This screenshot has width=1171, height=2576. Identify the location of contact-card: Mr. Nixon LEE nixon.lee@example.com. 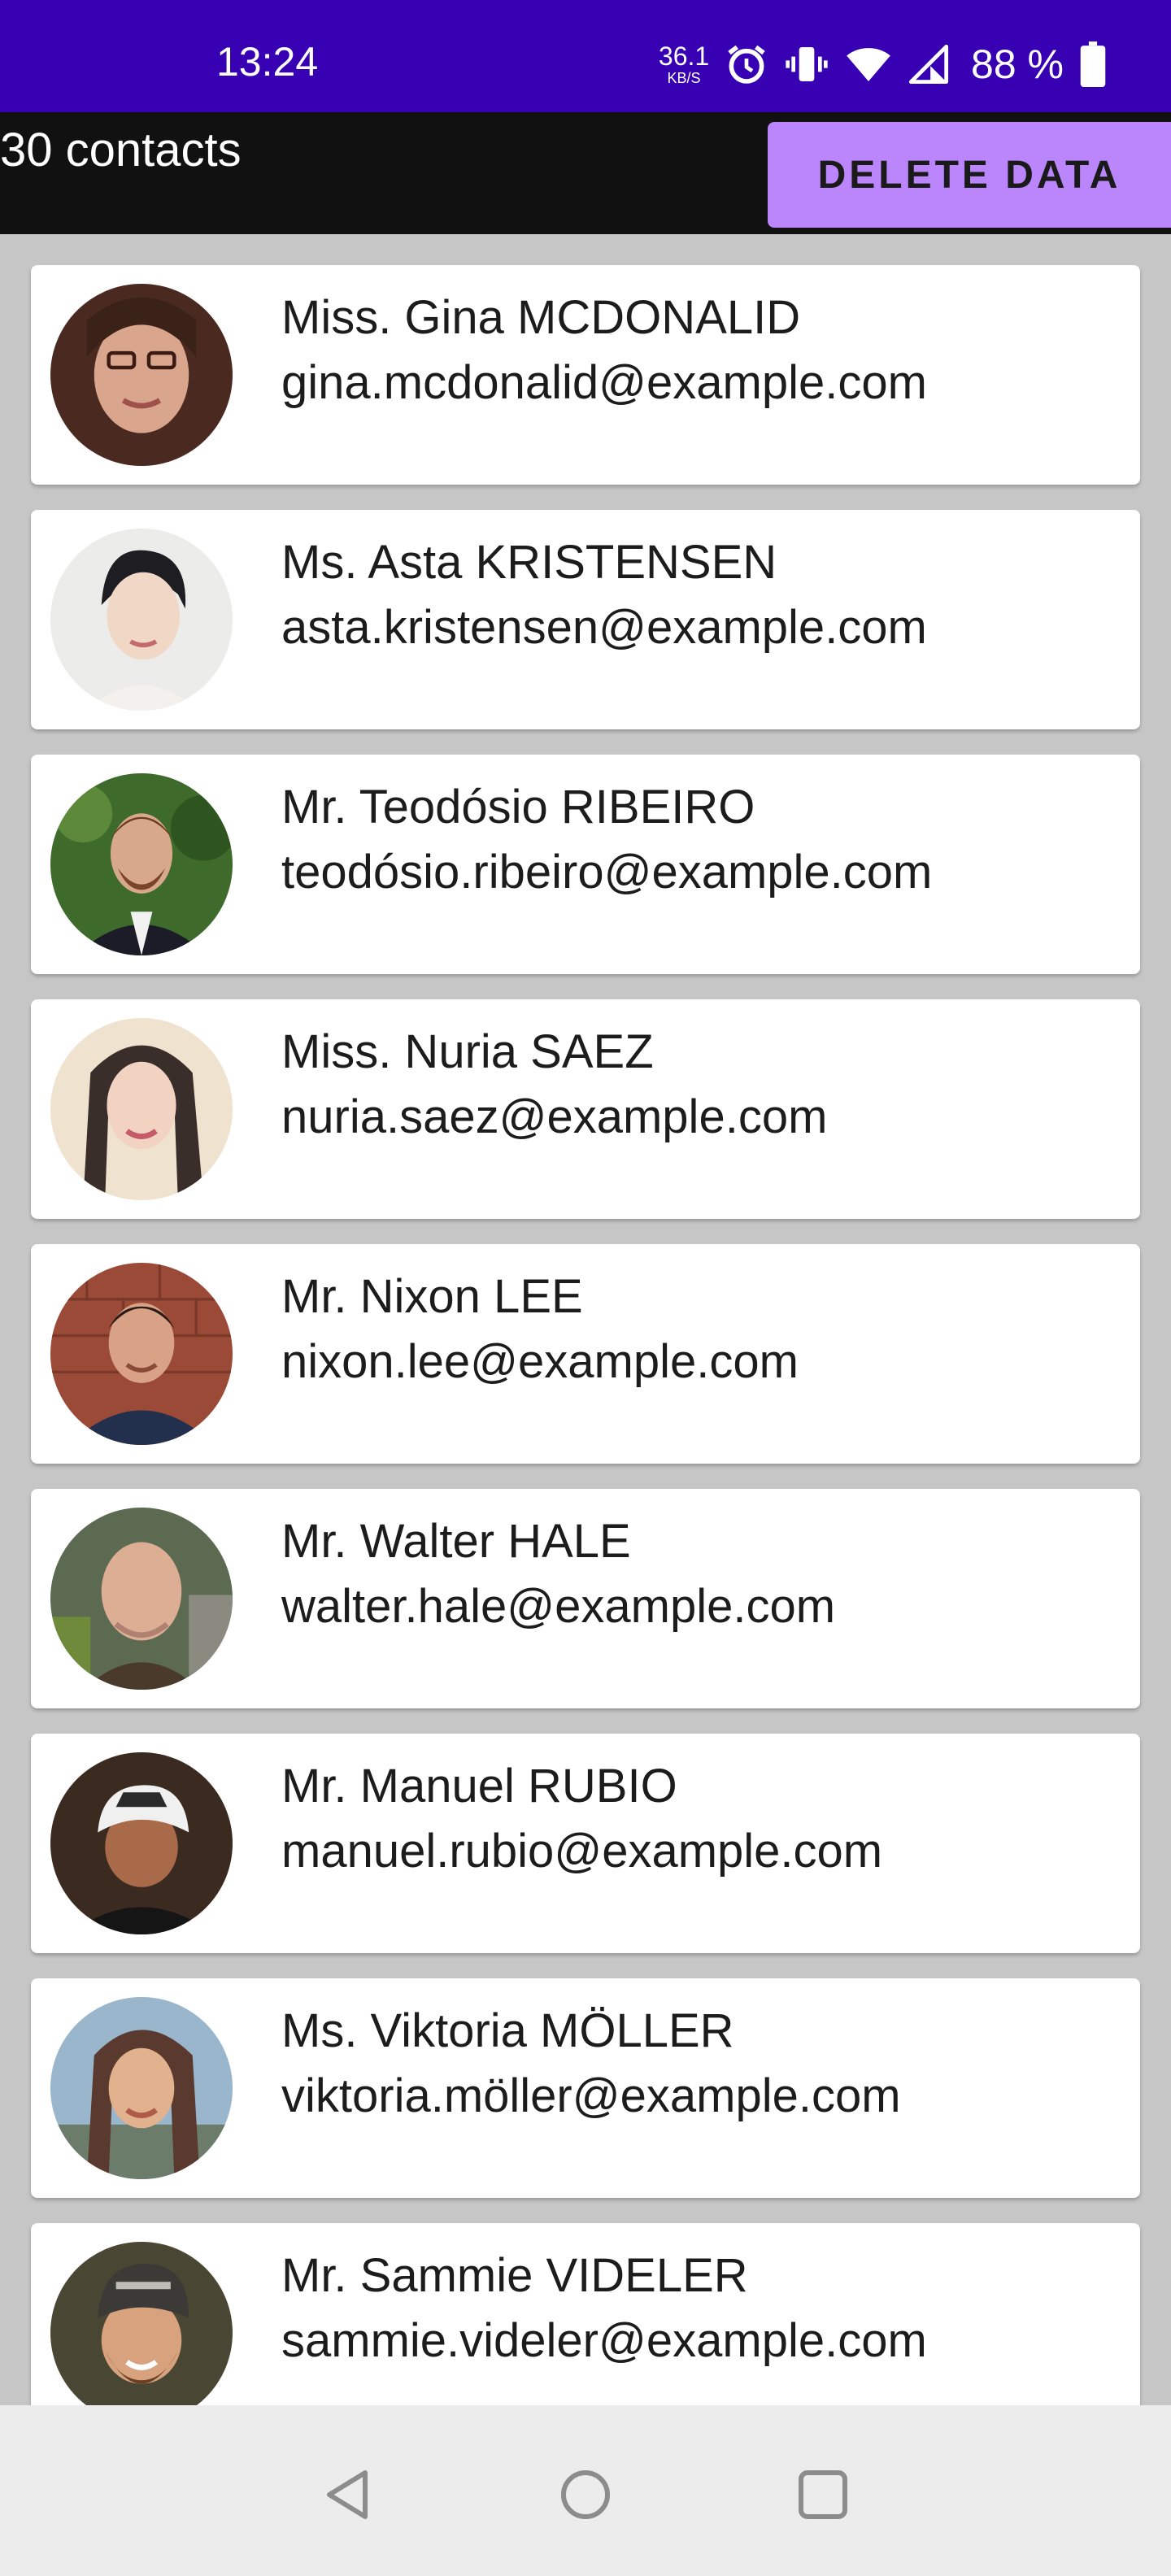
(585, 1354).